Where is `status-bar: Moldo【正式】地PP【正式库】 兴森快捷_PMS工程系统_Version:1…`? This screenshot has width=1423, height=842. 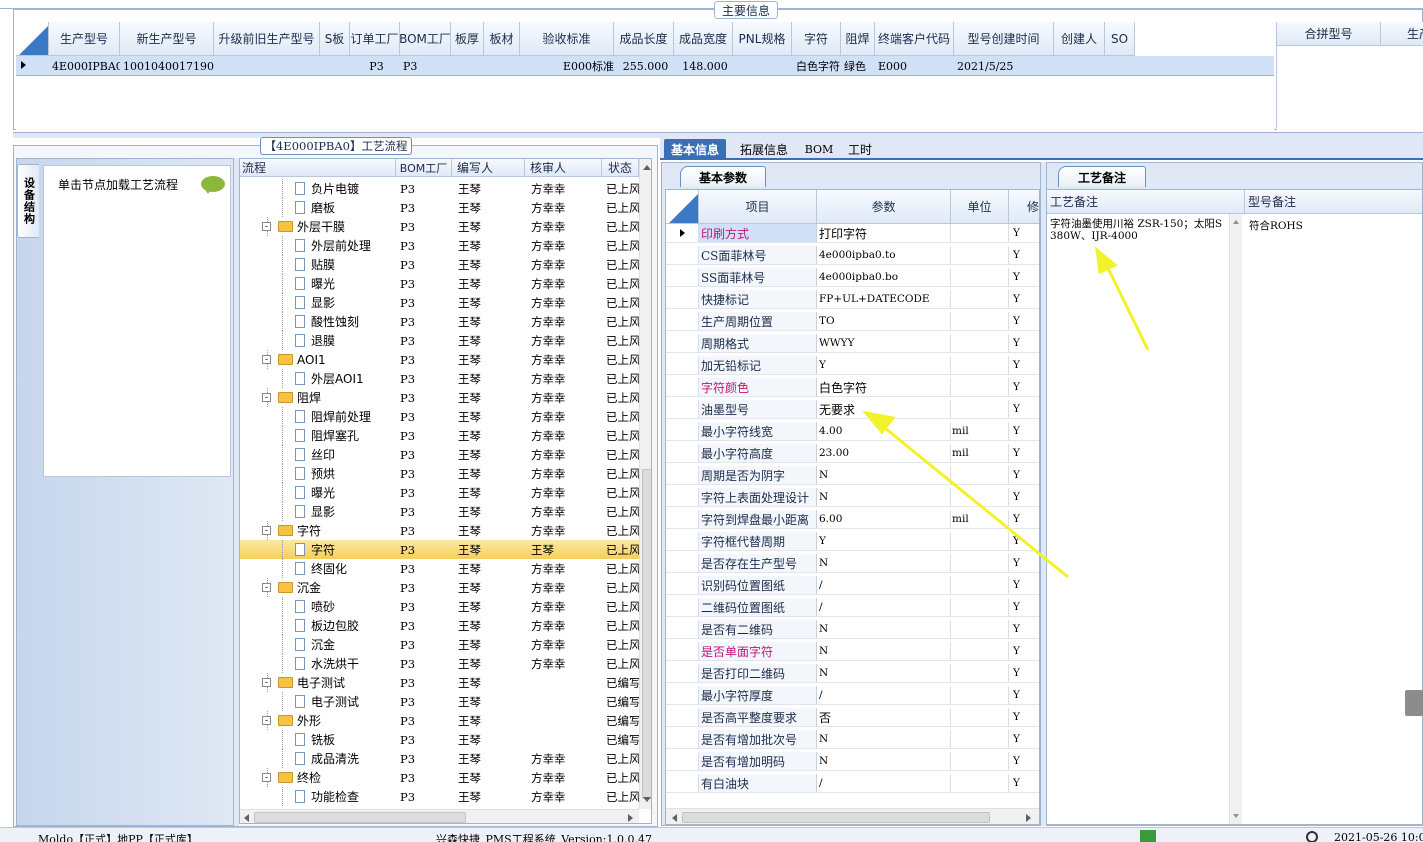
status-bar: Moldo【正式】地PP【正式库】 兴森快捷_PMS工程系统_Version:1… is located at coordinates (711, 834).